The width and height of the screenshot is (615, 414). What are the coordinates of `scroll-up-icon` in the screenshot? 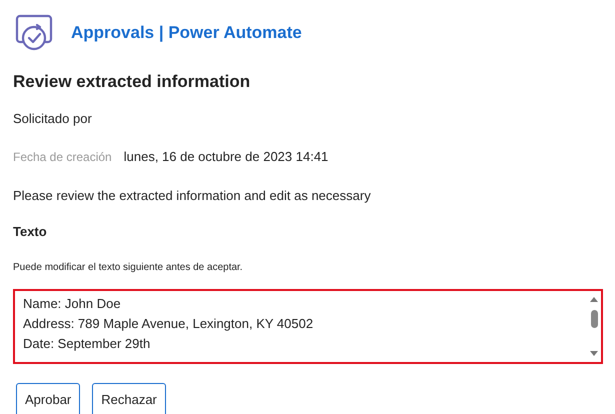 It's located at (594, 299).